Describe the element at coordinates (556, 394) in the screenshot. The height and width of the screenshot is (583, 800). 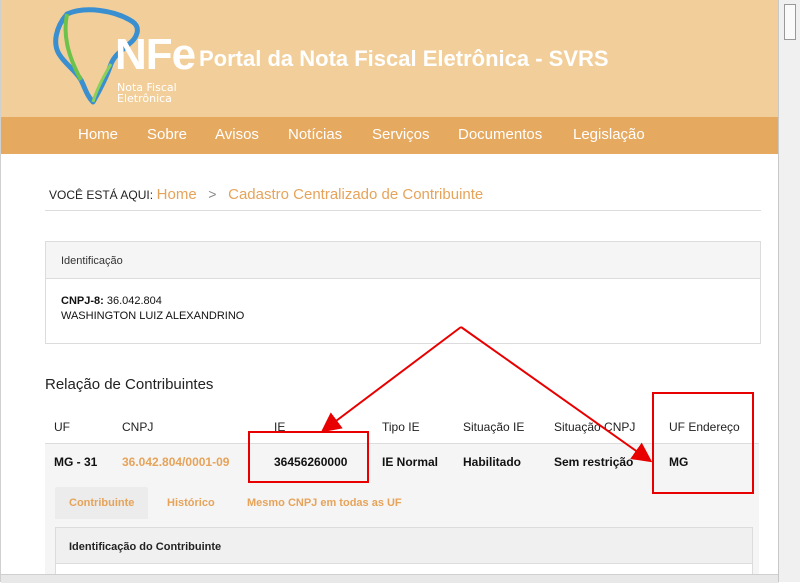
I see `annotation-arrow-right` at that location.